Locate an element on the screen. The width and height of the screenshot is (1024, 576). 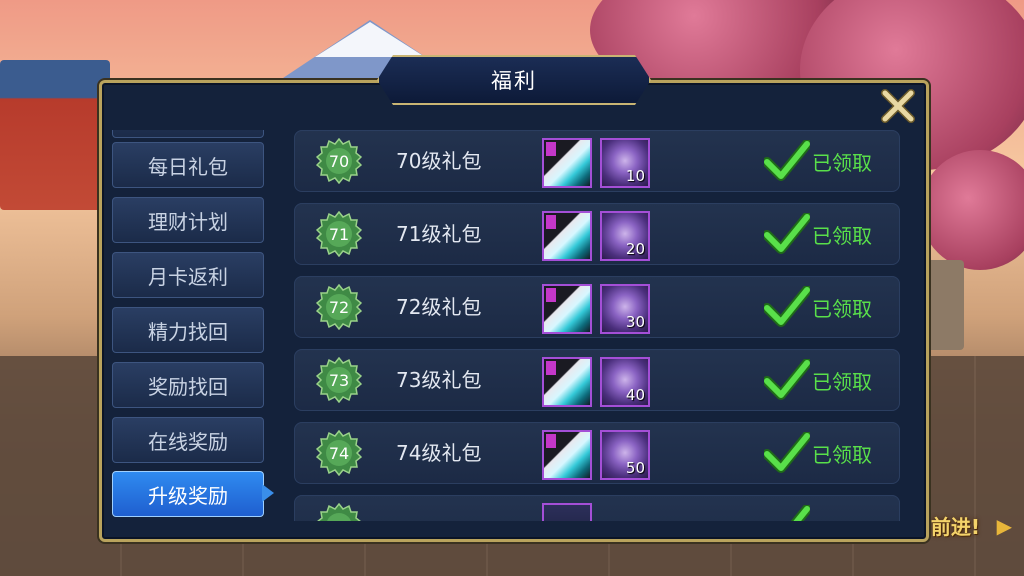
sidebar-item-daily-gift: 每日礼包 is located at coordinates (188, 165).